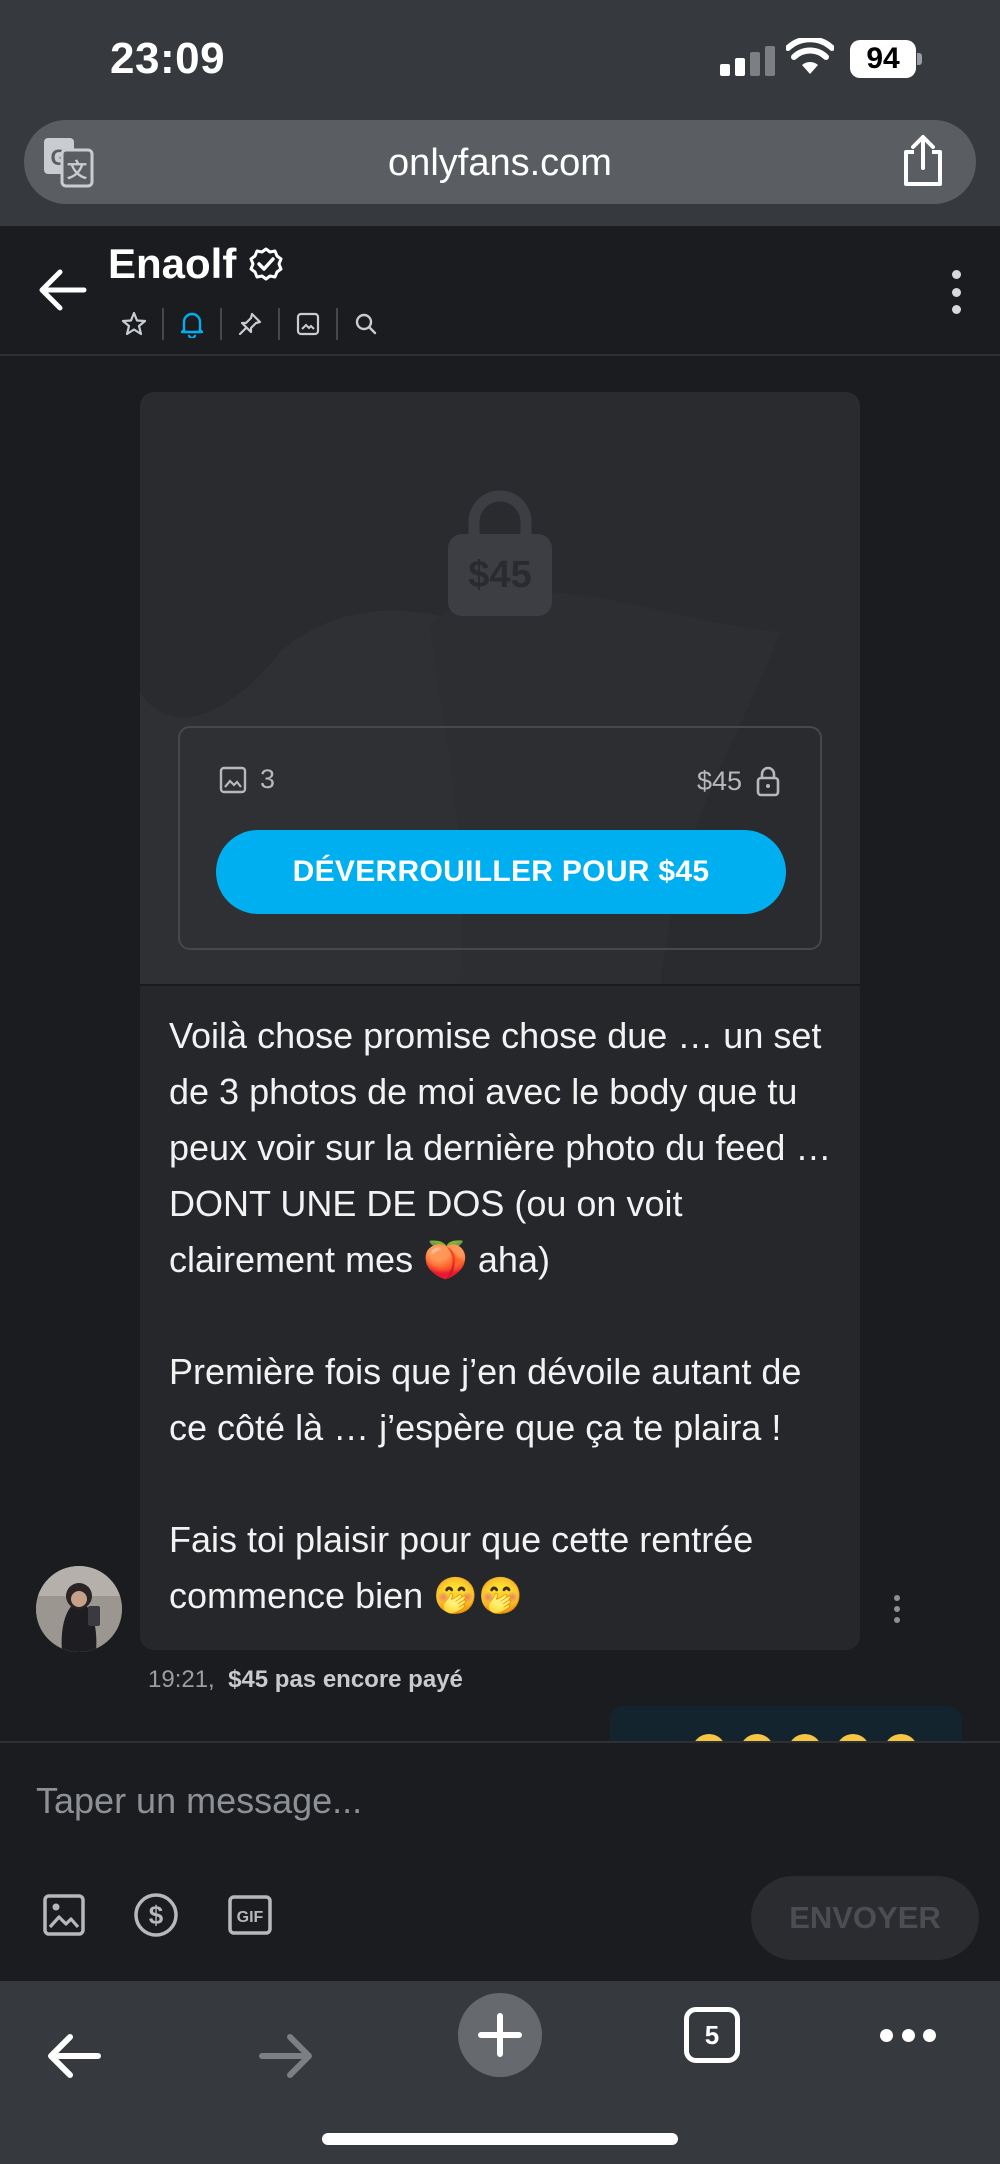  Describe the element at coordinates (786, 1724) in the screenshot. I see `outgoing-message-bubble` at that location.